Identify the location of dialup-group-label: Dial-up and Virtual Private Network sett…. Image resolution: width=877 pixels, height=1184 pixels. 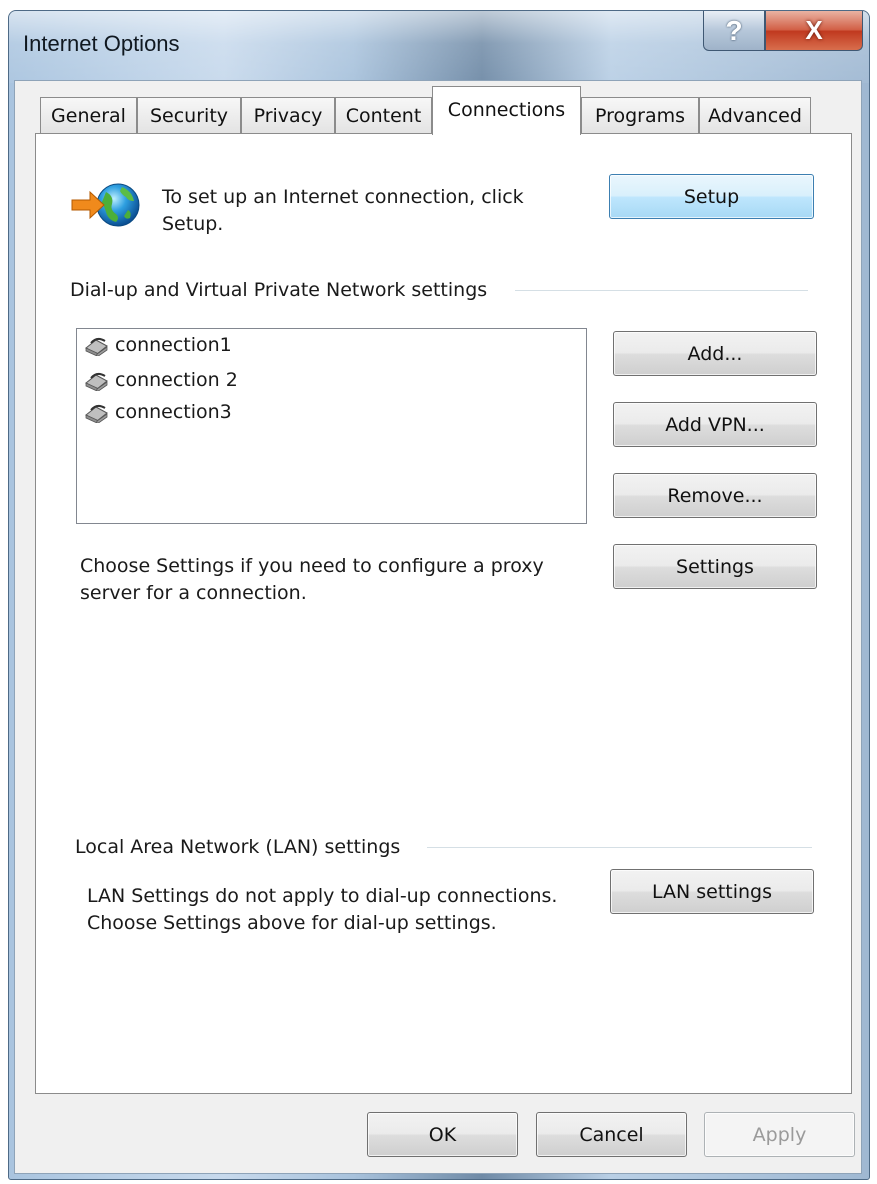
(281, 290).